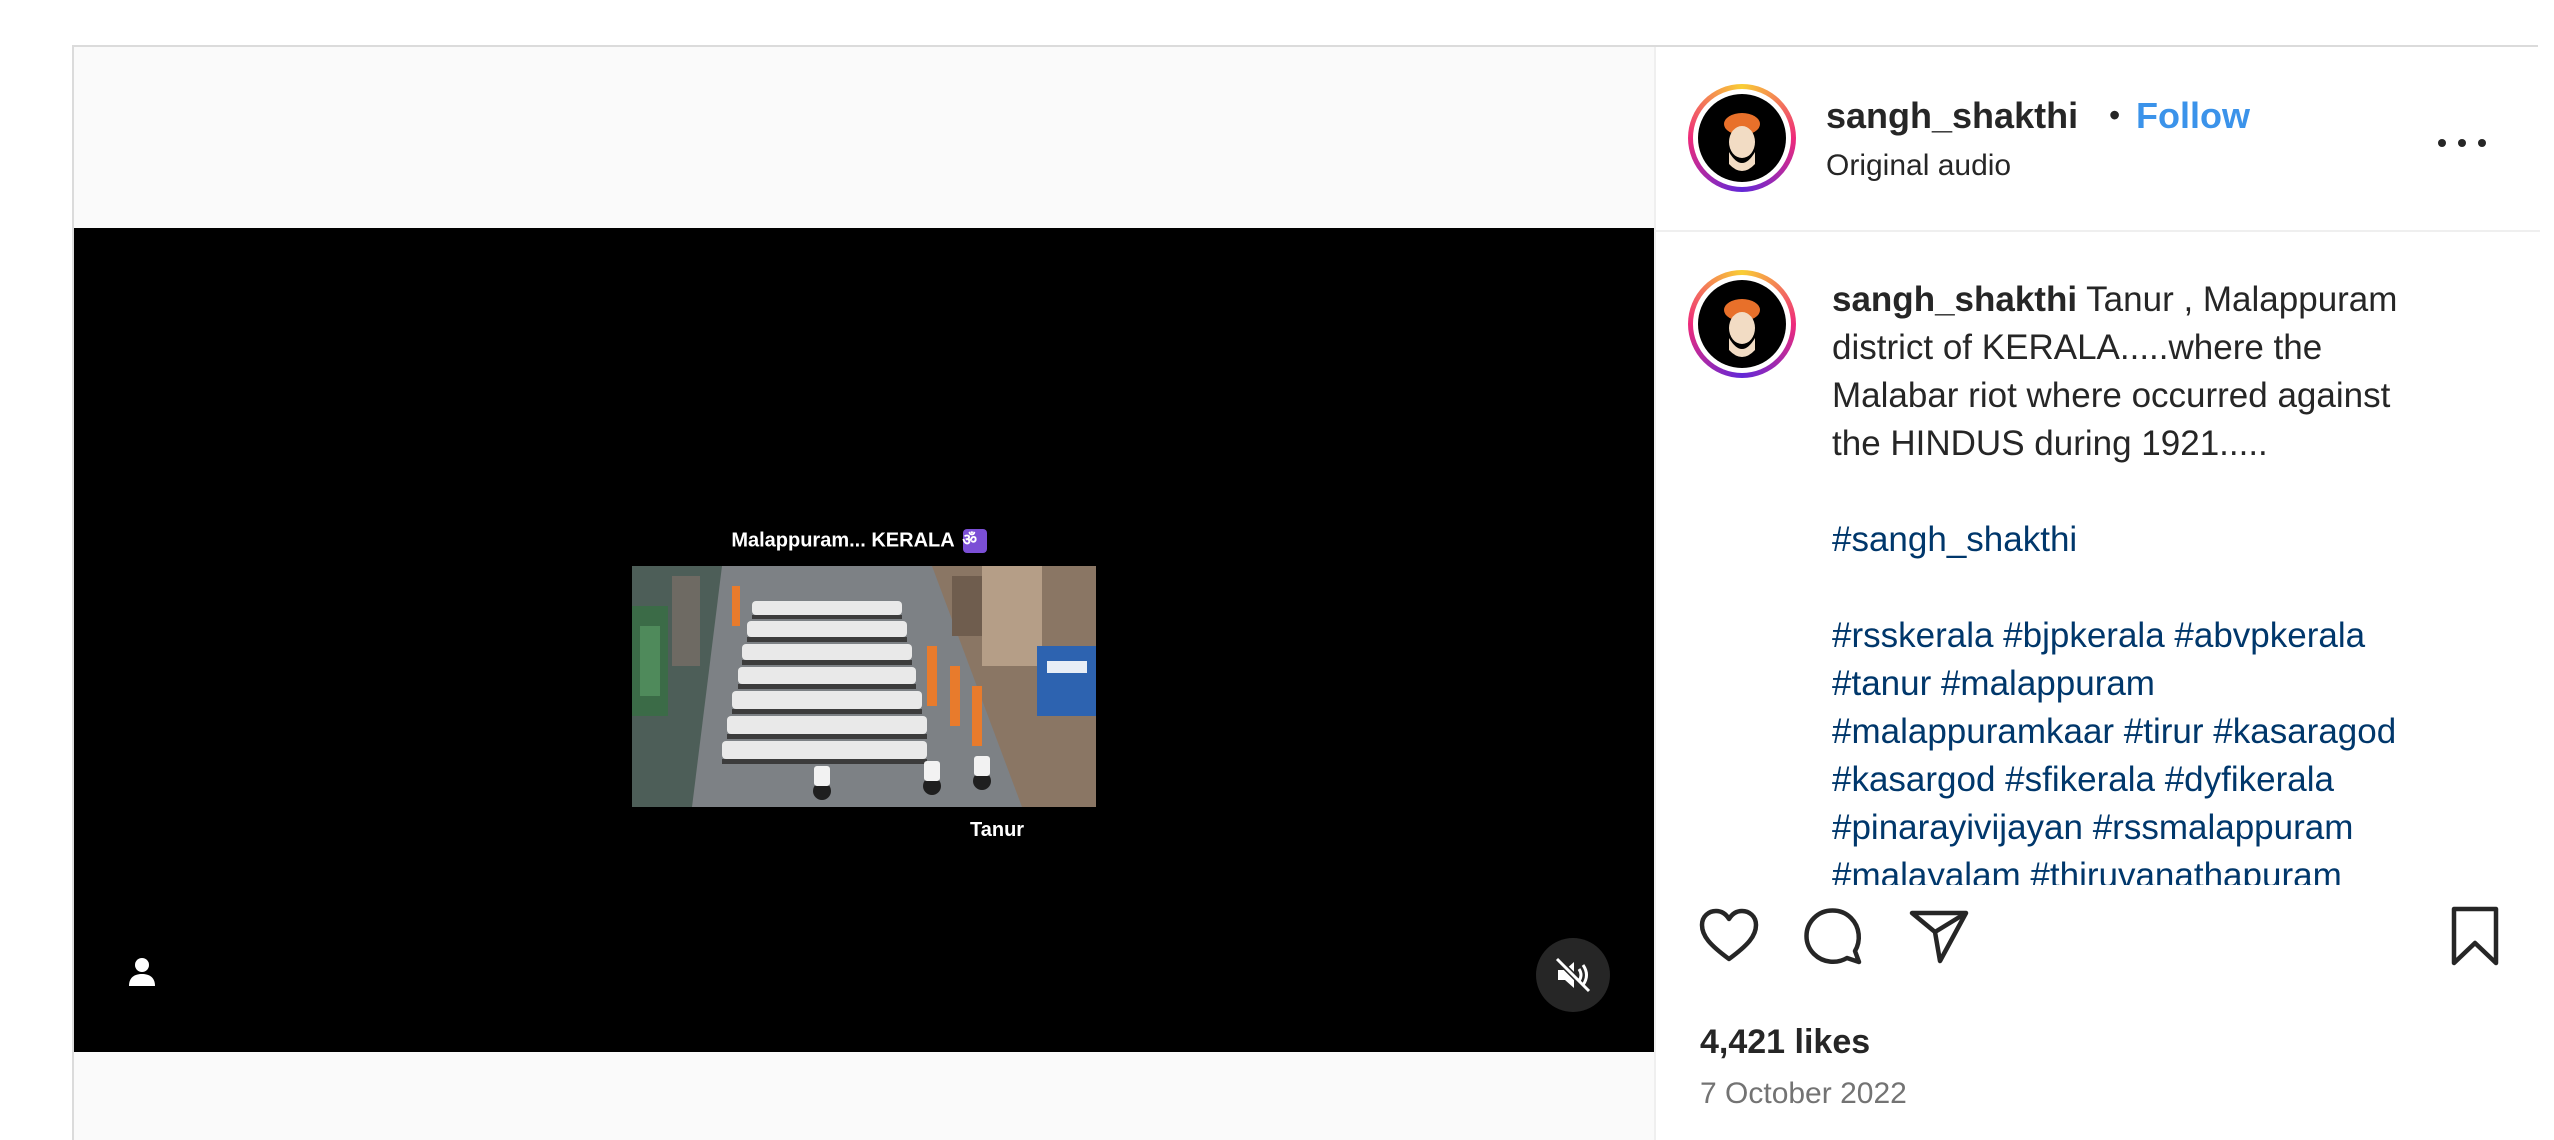 The height and width of the screenshot is (1140, 2554). Describe the element at coordinates (843, 540) in the screenshot. I see `video-overlay-title-text: Malappuram... KERALA` at that location.